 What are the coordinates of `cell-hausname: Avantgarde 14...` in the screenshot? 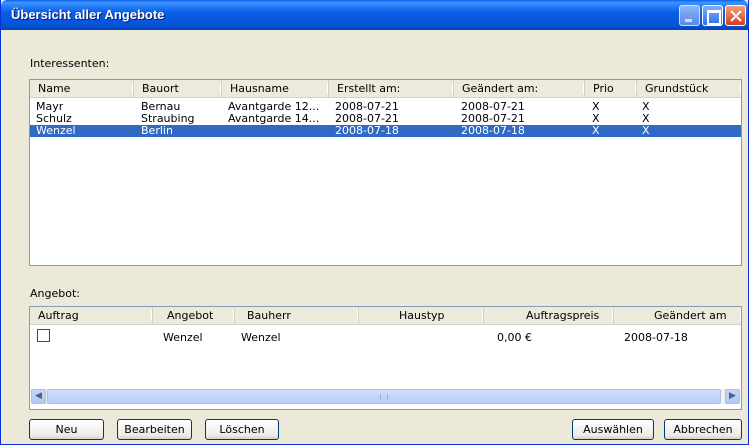 It's located at (274, 119).